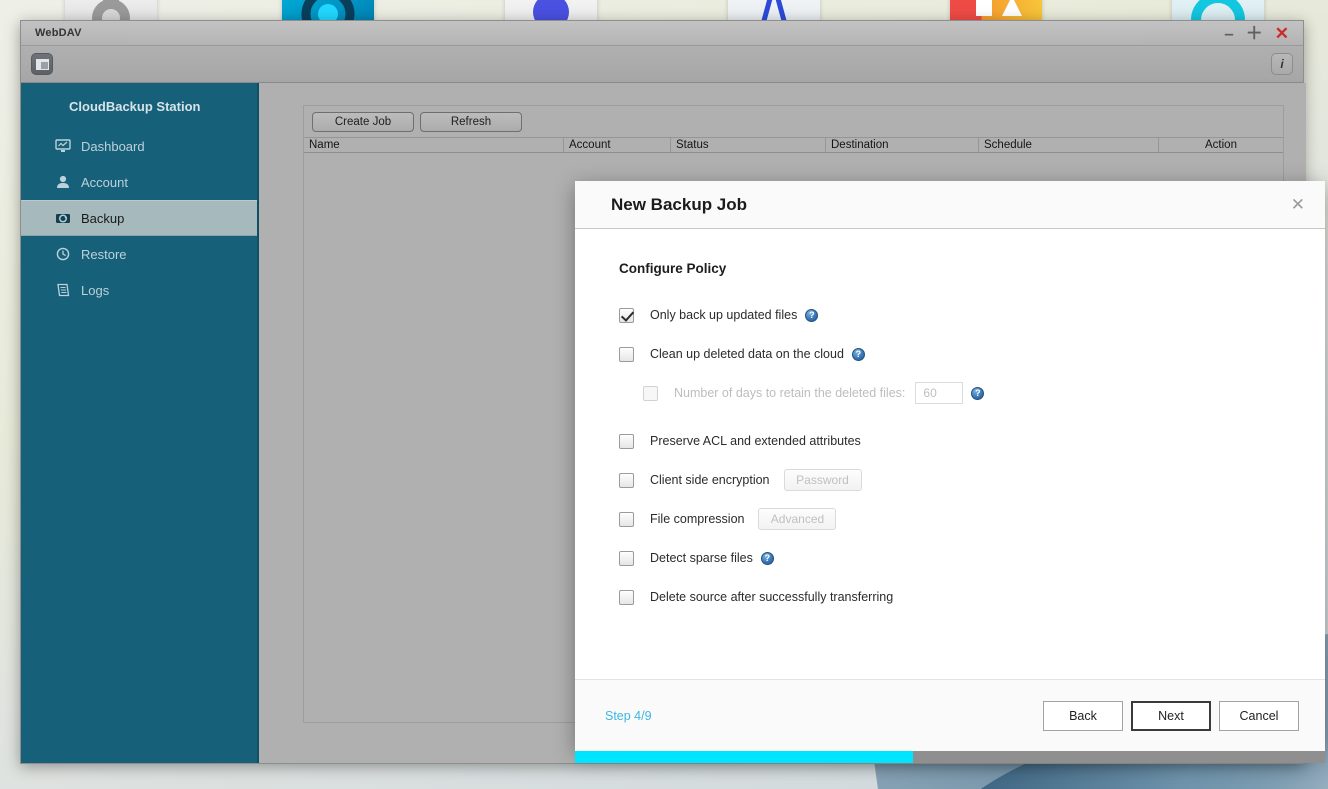 This screenshot has height=789, width=1328. Describe the element at coordinates (954, 519) in the screenshot. I see `policy-row-file-compression: File compression Advanced` at that location.